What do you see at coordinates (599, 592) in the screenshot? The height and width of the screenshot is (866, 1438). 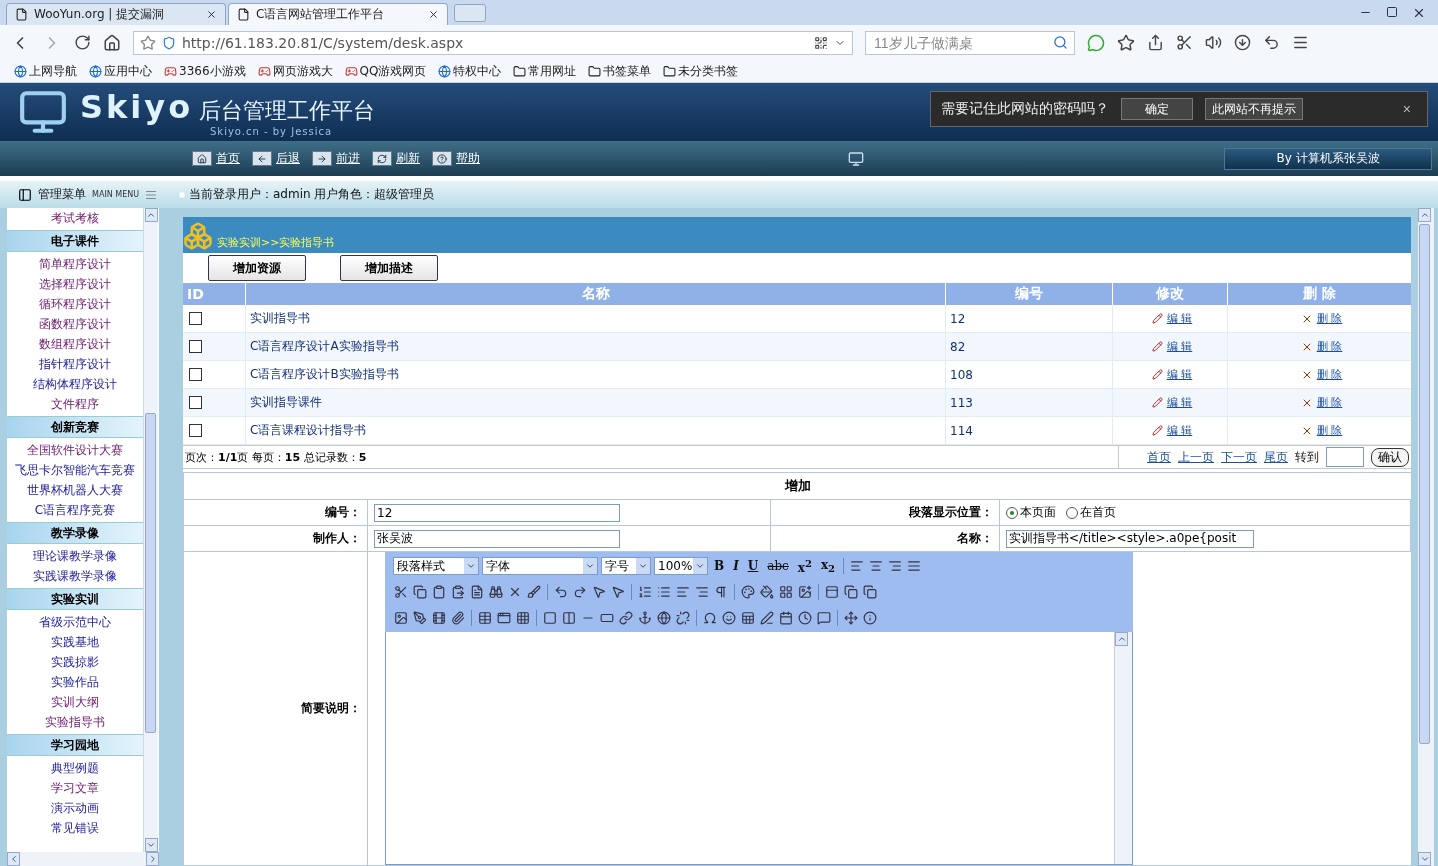 I see `pointer-icon` at bounding box center [599, 592].